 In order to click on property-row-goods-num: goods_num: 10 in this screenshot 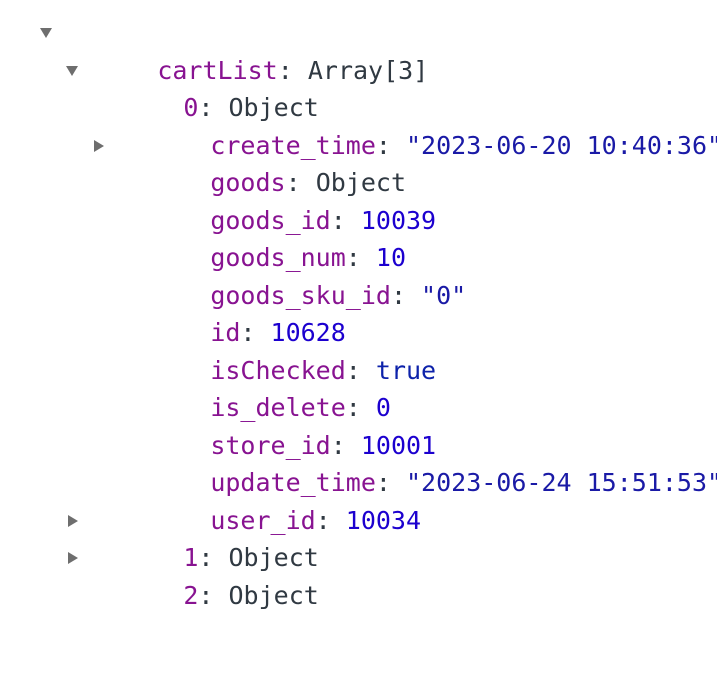, I will do `click(358, 237)`.